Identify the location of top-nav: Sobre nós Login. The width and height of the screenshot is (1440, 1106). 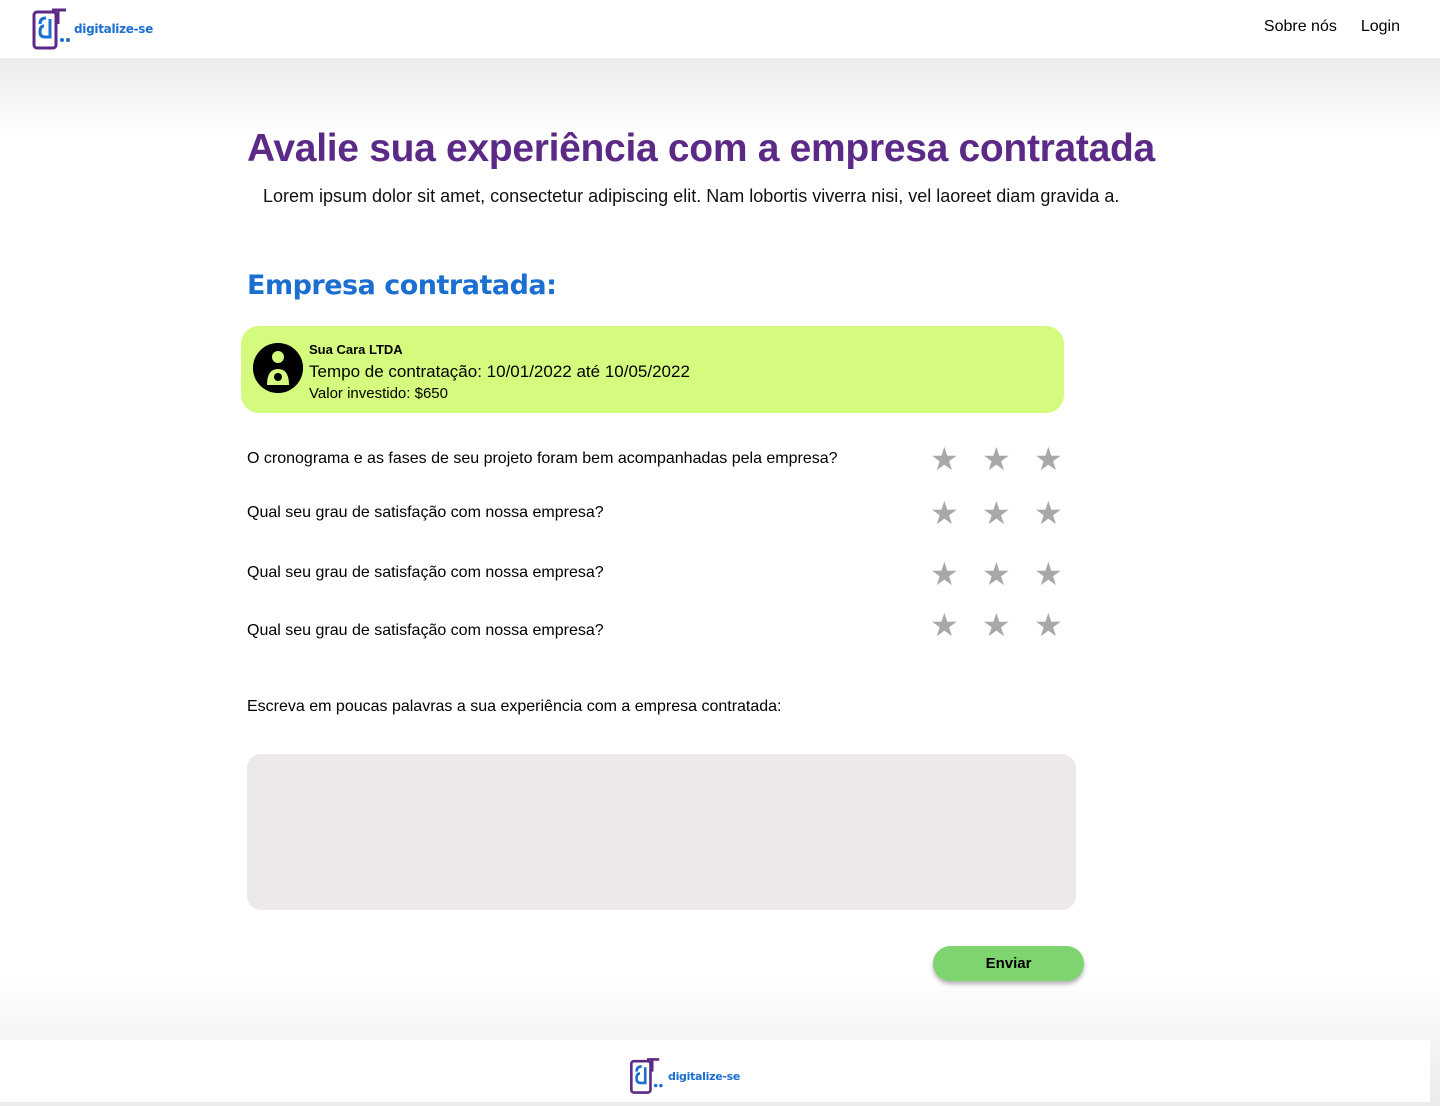
(1332, 27).